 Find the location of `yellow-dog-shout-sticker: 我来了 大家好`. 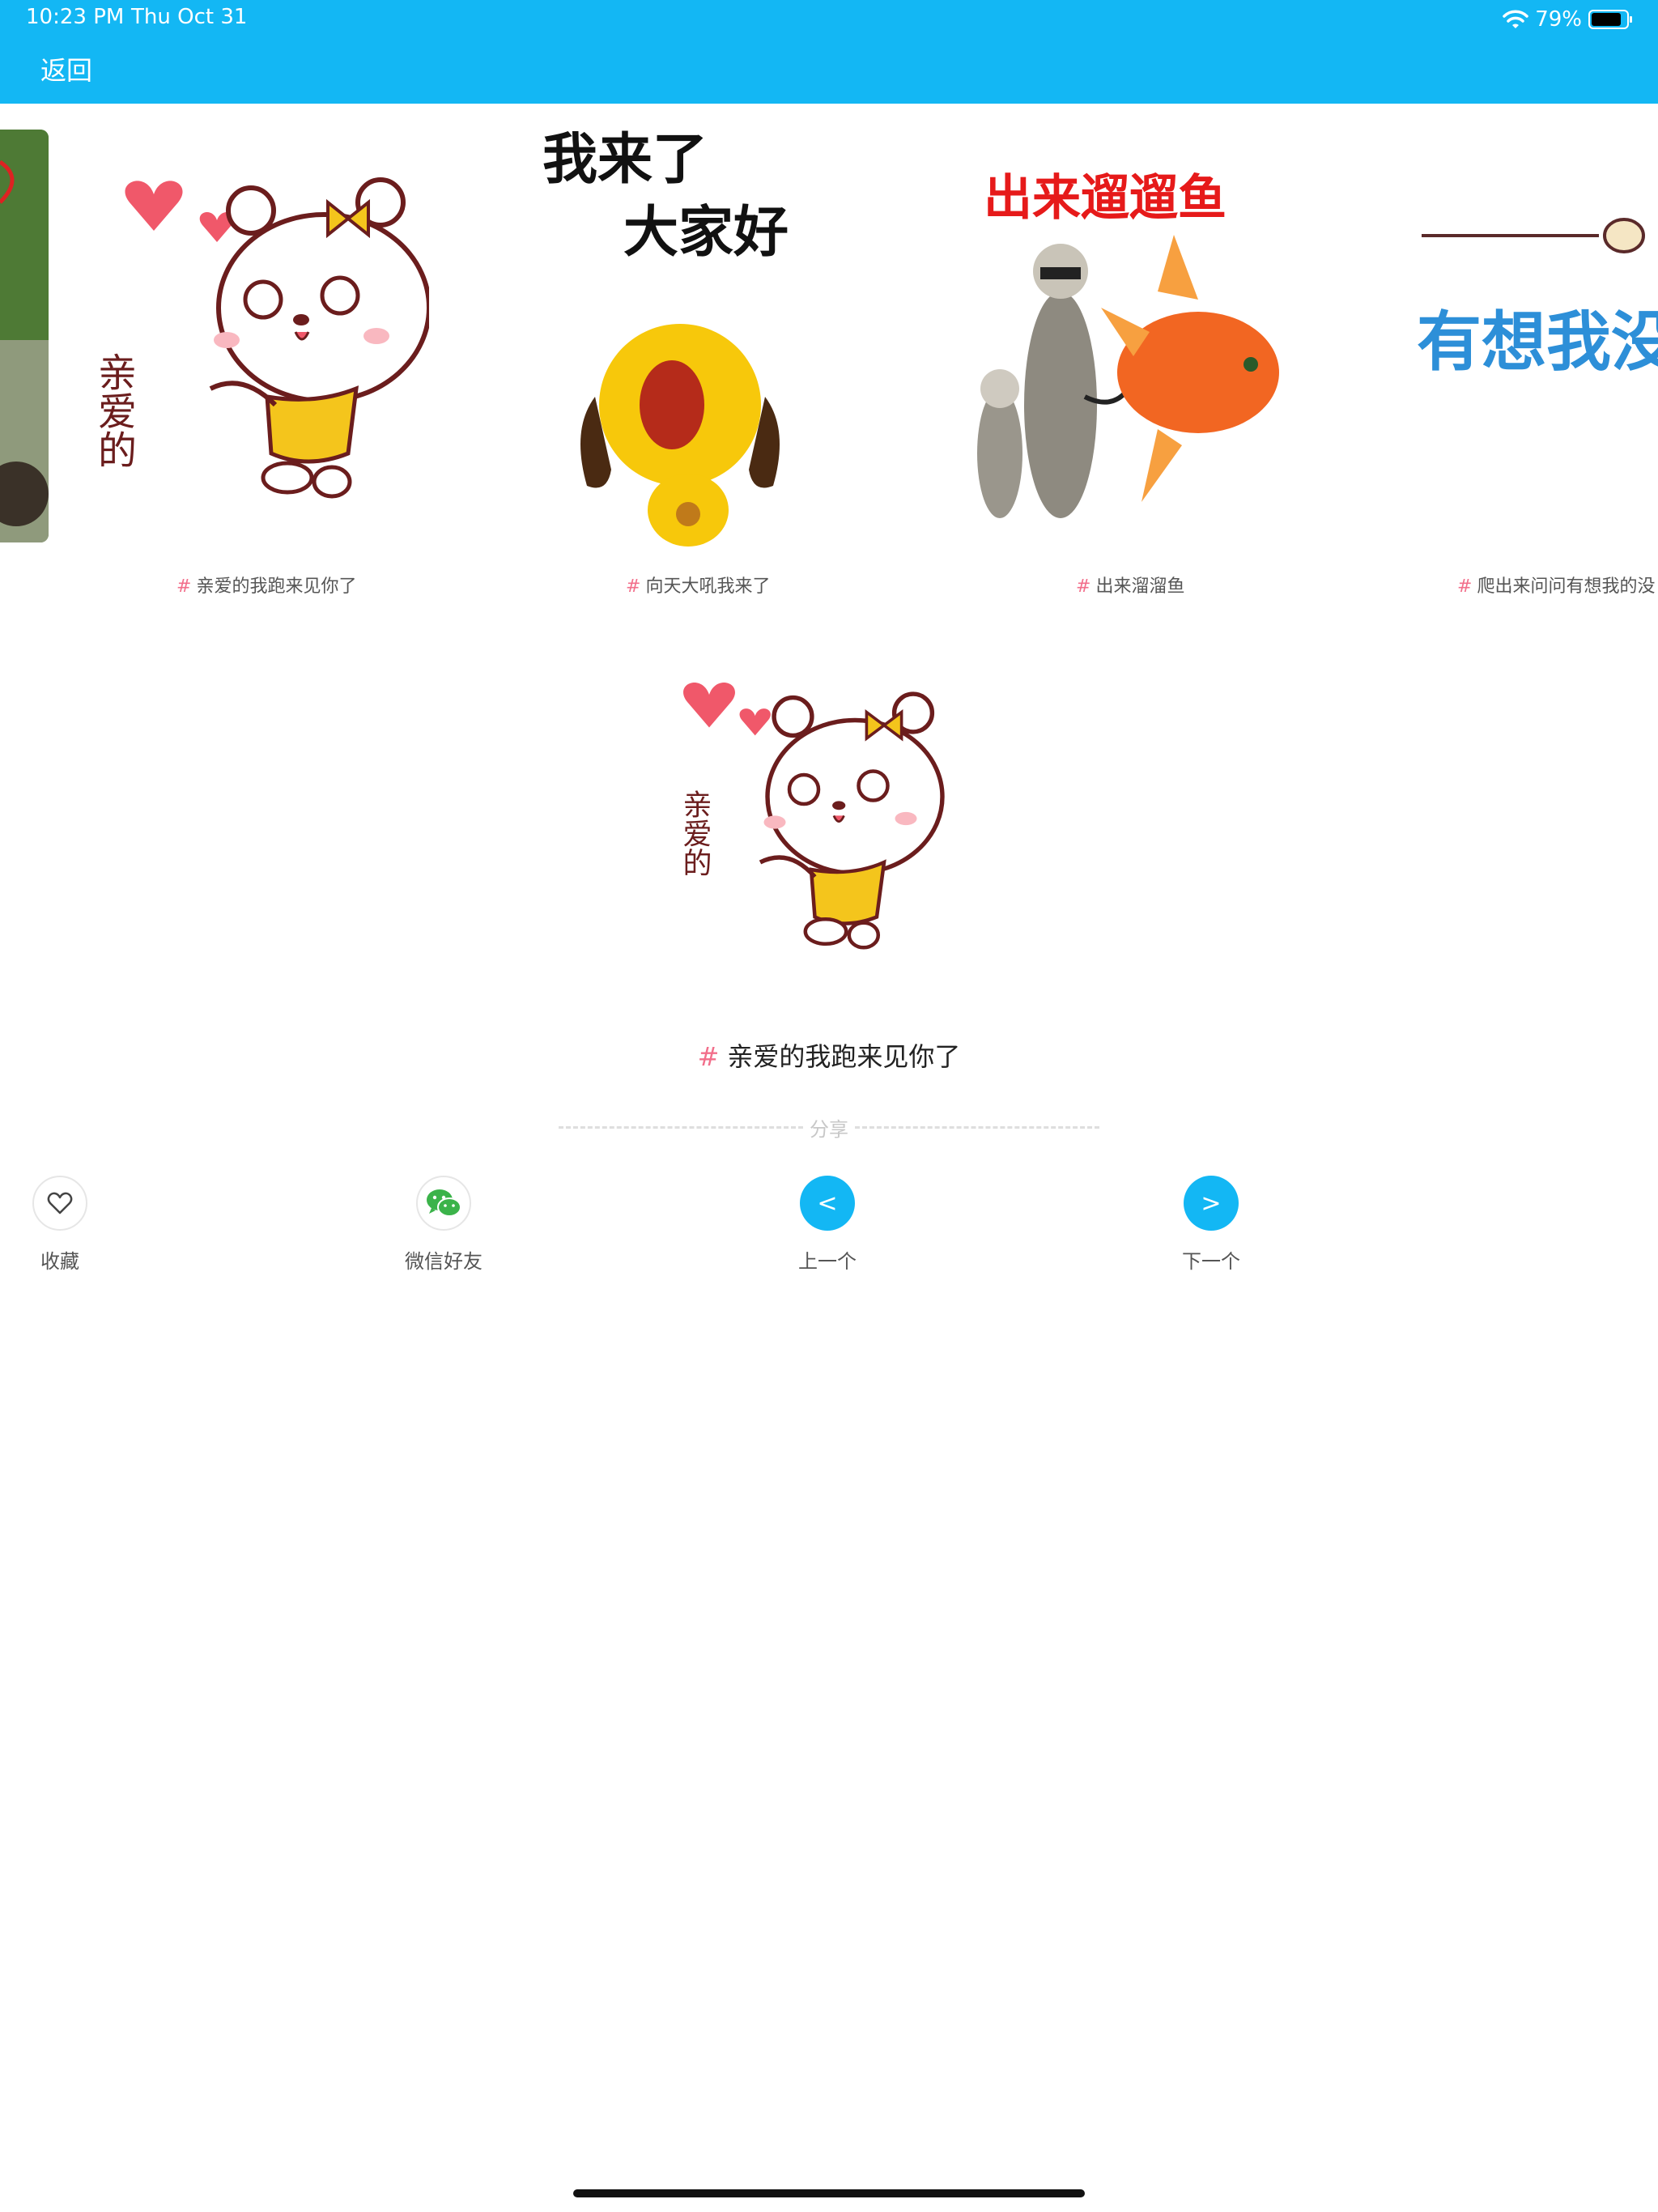

yellow-dog-shout-sticker: 我来了 大家好 is located at coordinates (665, 339).